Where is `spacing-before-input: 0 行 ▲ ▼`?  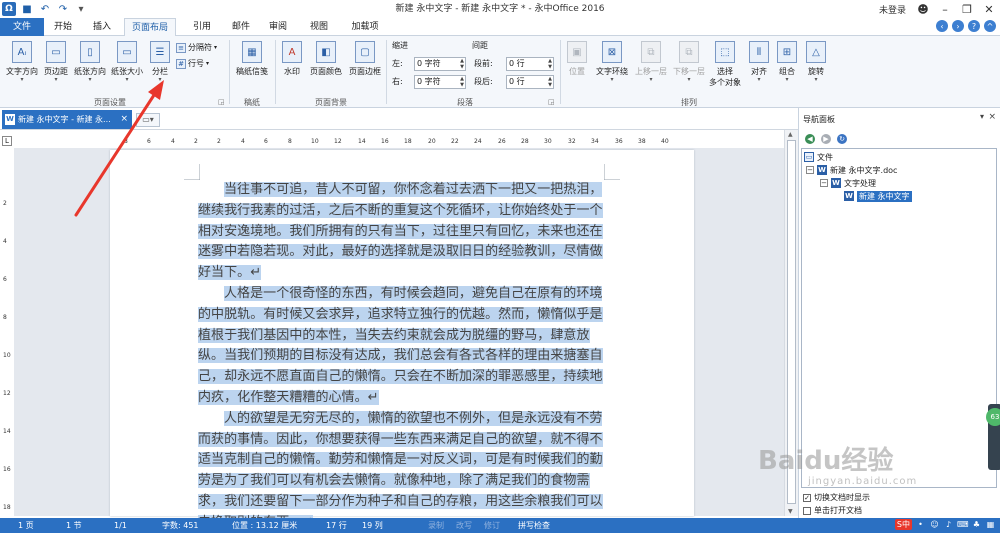 spacing-before-input: 0 行 ▲ ▼ is located at coordinates (530, 64).